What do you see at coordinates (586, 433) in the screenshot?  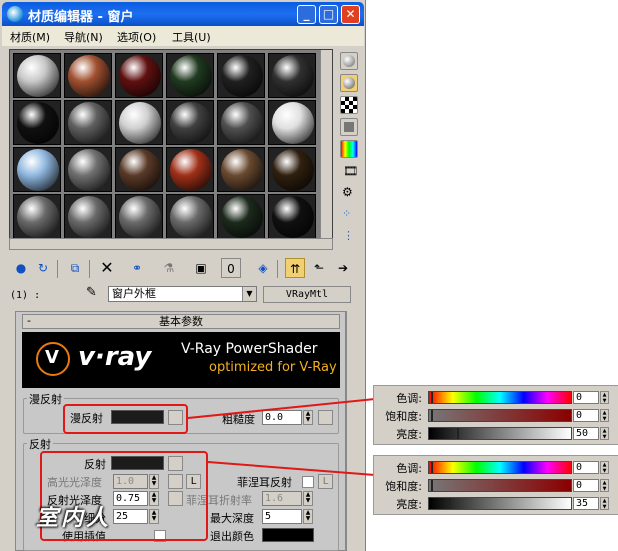 I see `value-field: 50` at bounding box center [586, 433].